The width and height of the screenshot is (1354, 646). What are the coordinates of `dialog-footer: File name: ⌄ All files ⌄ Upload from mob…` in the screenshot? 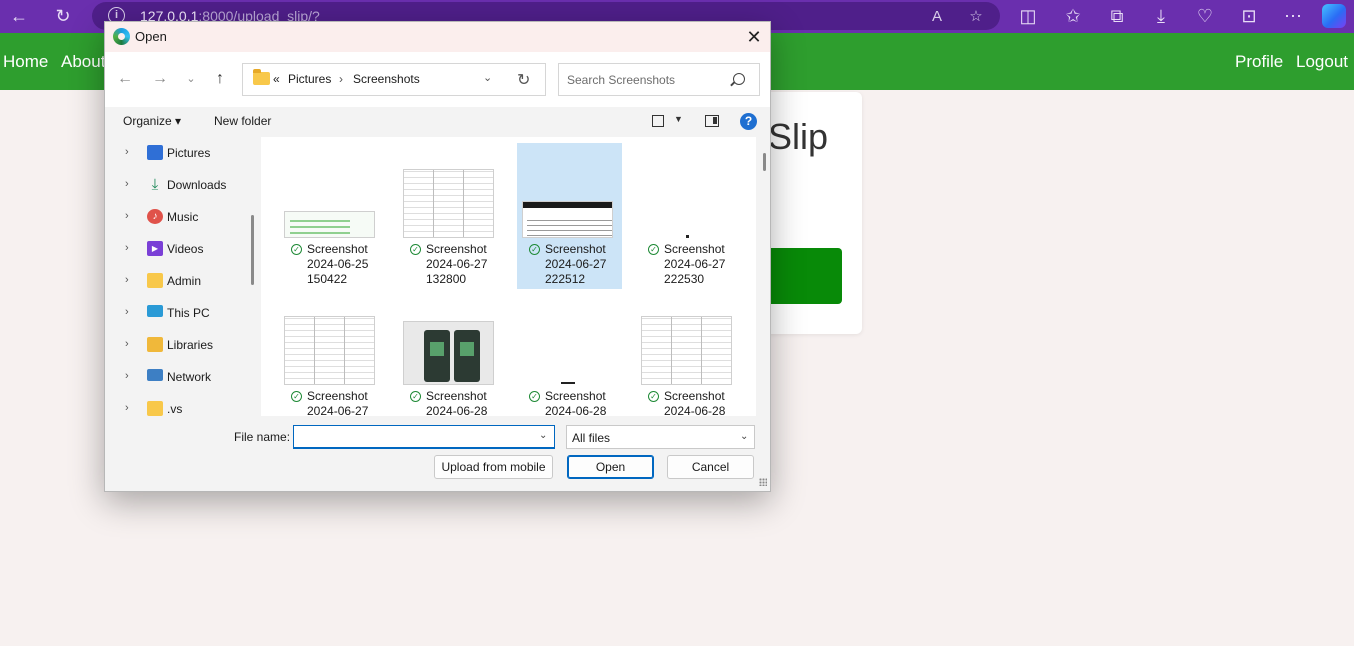 It's located at (437, 453).